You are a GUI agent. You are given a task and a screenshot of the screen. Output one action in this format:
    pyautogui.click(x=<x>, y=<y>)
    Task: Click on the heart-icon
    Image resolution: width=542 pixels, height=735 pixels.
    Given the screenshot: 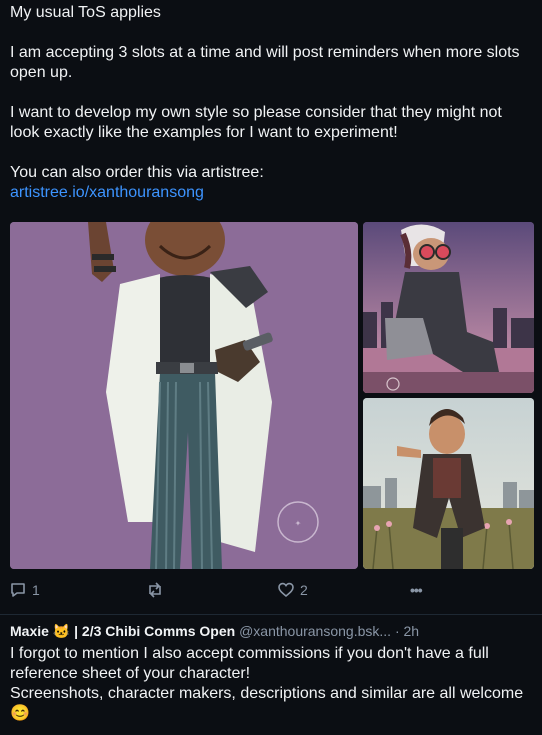 What is the action you would take?
    pyautogui.click(x=286, y=590)
    